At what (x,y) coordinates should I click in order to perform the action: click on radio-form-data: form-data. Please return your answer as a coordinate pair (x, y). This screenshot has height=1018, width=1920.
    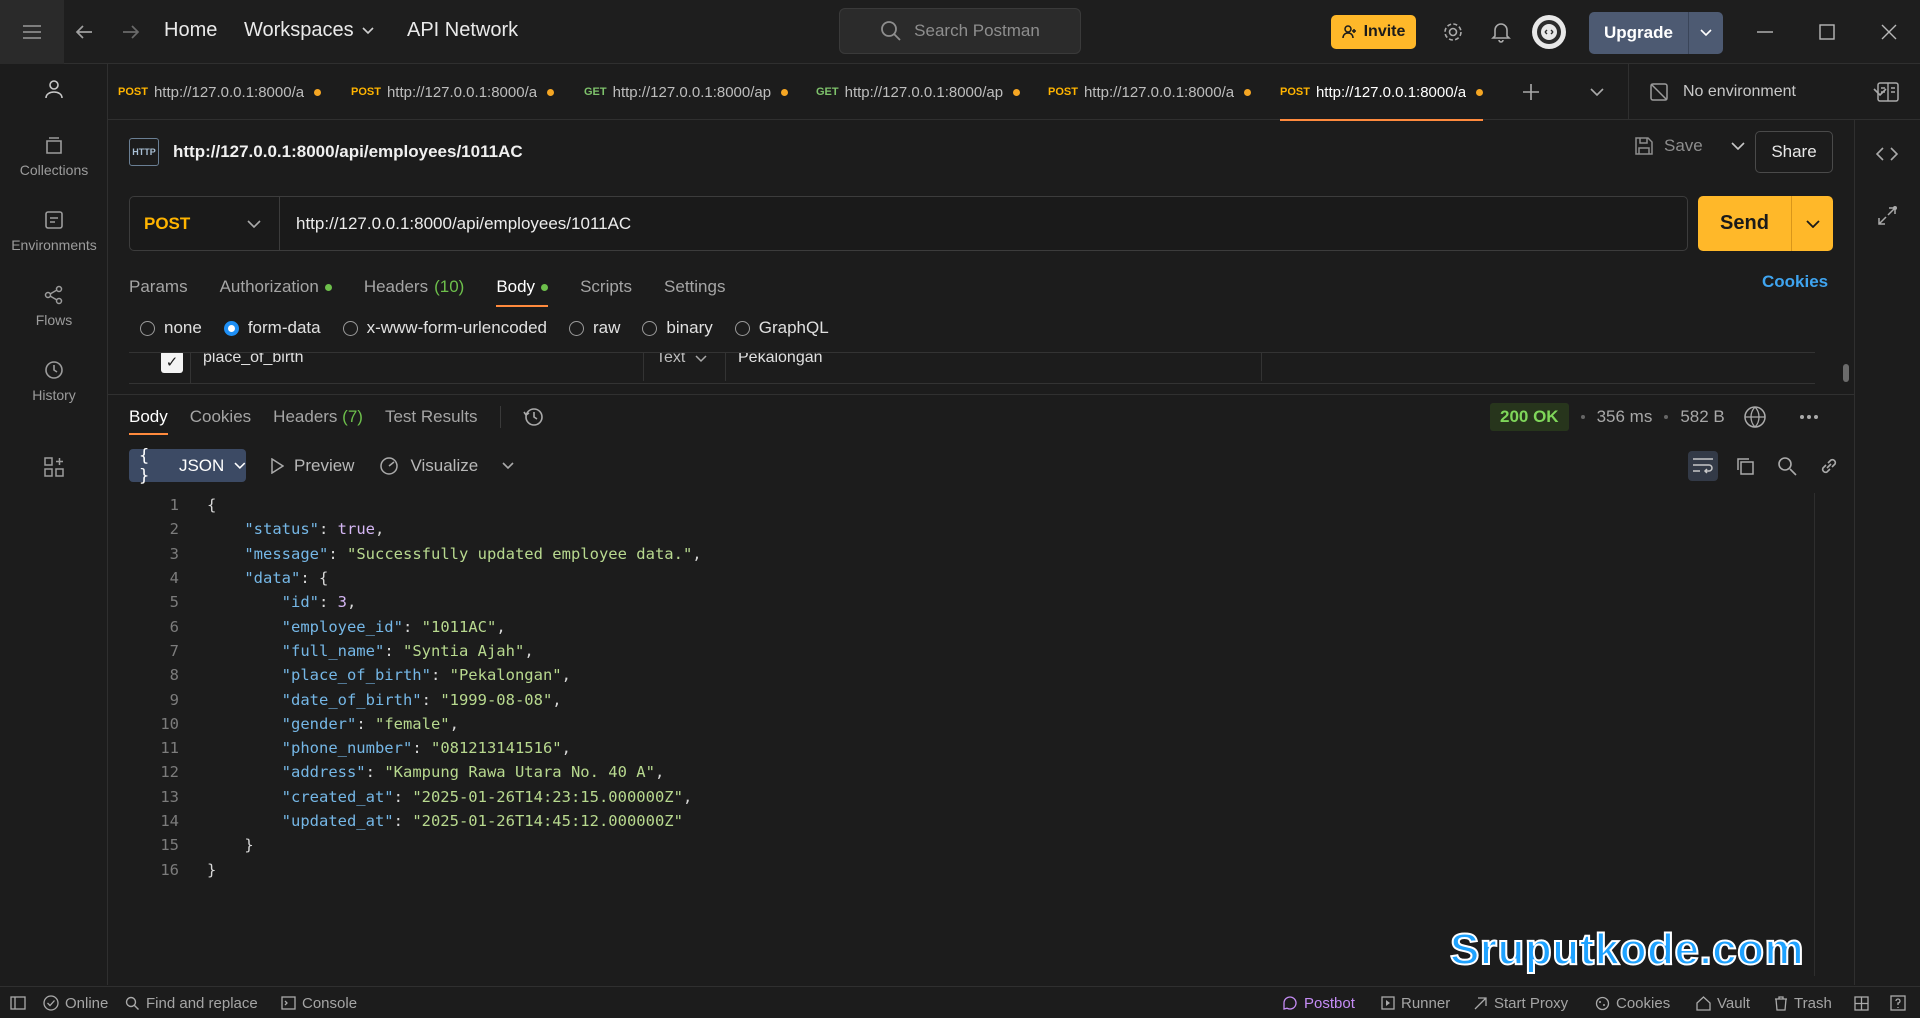
    Looking at the image, I should click on (272, 328).